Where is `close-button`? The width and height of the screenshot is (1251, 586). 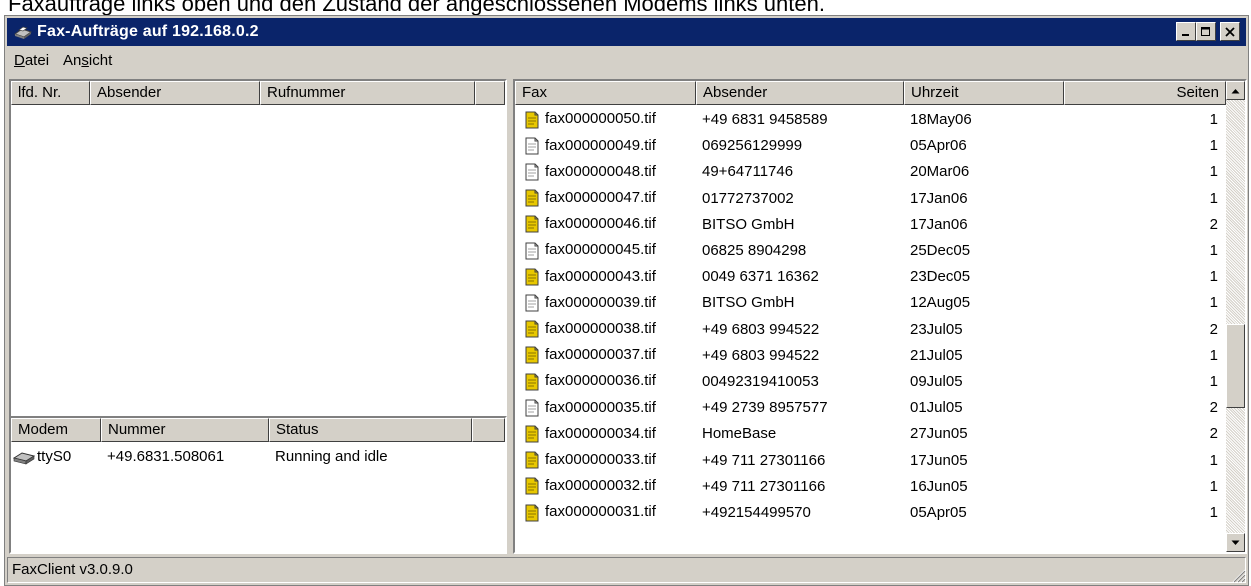
close-button is located at coordinates (1230, 31).